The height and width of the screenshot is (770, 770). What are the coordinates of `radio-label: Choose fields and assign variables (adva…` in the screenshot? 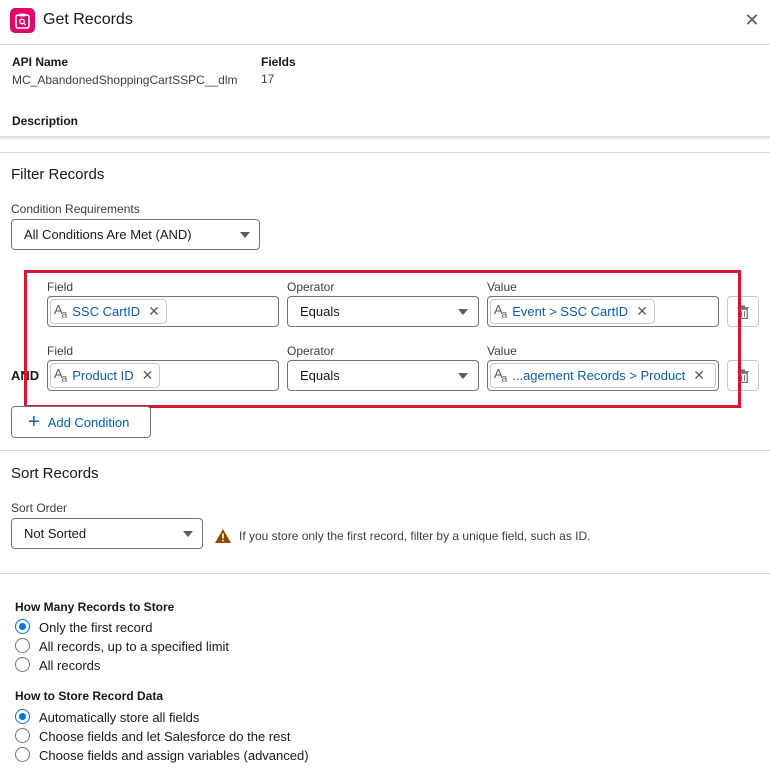 It's located at (174, 755).